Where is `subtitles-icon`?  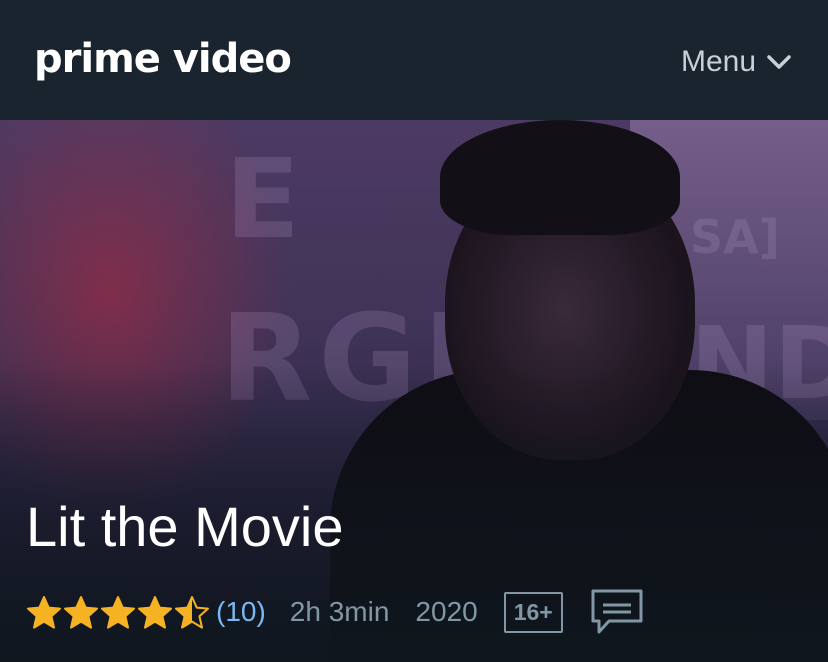
subtitles-icon is located at coordinates (617, 611).